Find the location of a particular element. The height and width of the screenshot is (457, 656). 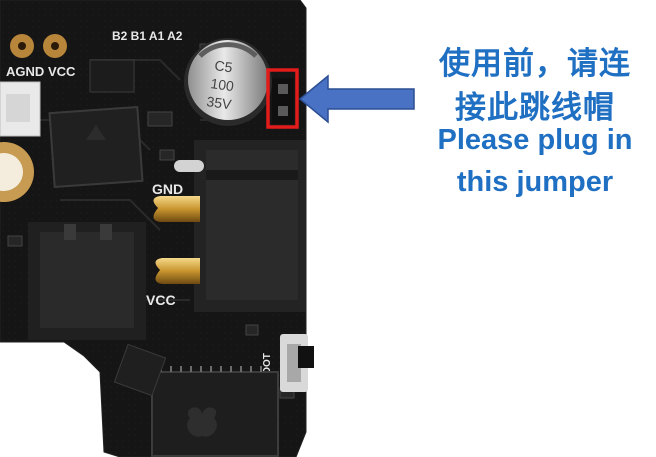

silk-agnd: AGND is located at coordinates (25, 71).